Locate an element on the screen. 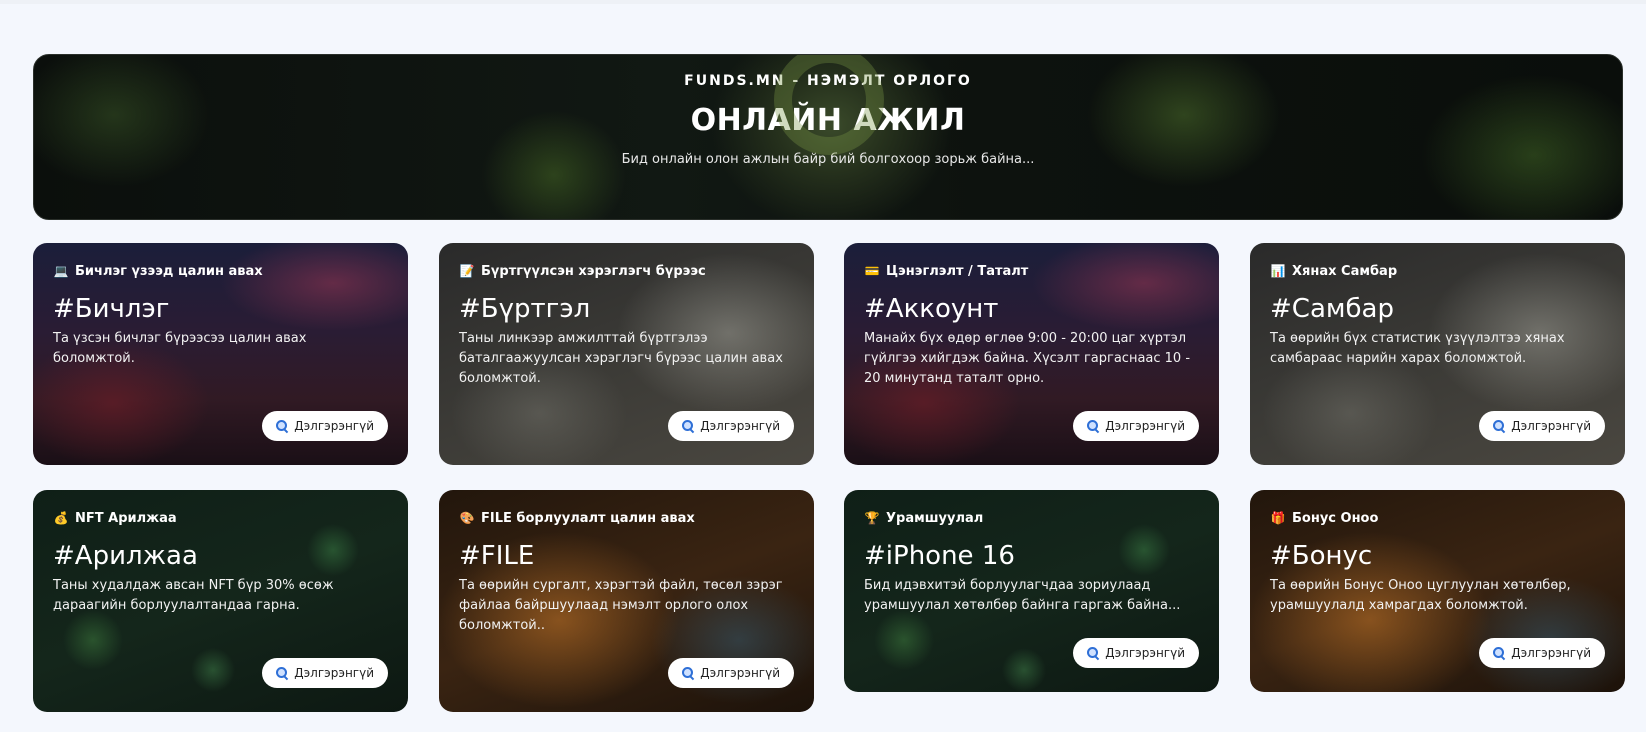  card-tag: 📝 Бүртгүүлсэн хэрэглэгч бүрээс is located at coordinates (626, 271).